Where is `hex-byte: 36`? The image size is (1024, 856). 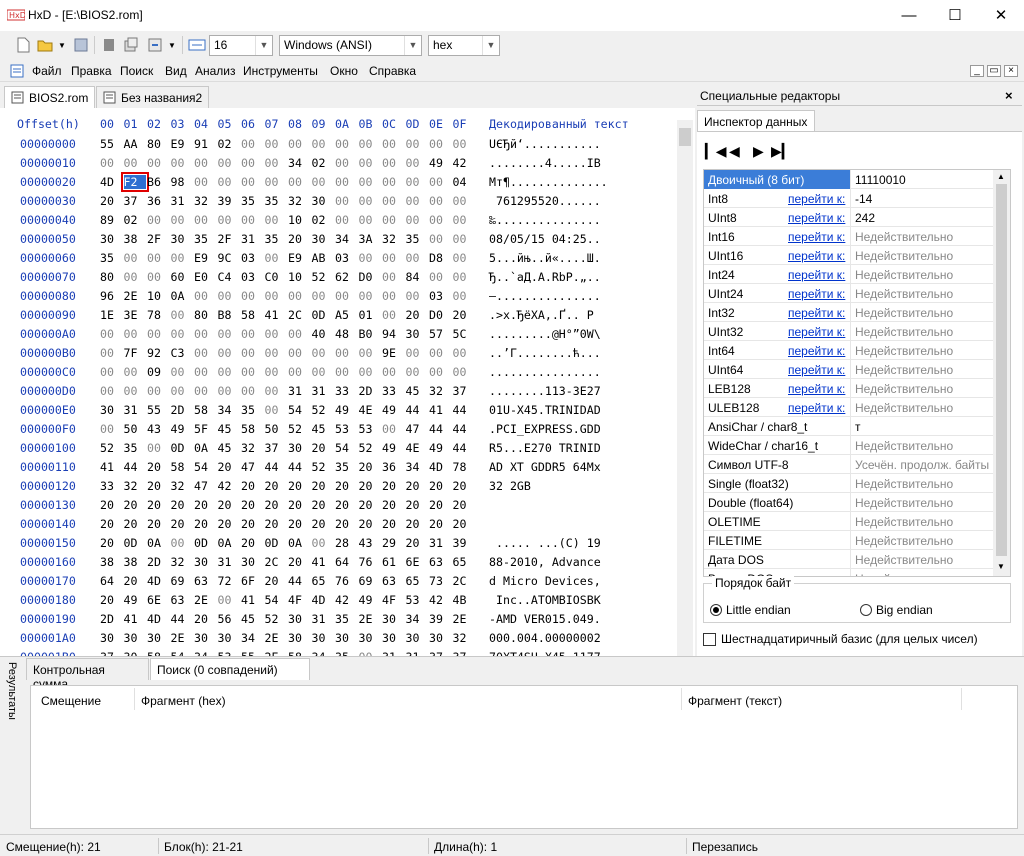
hex-byte: 36 is located at coordinates (393, 467).